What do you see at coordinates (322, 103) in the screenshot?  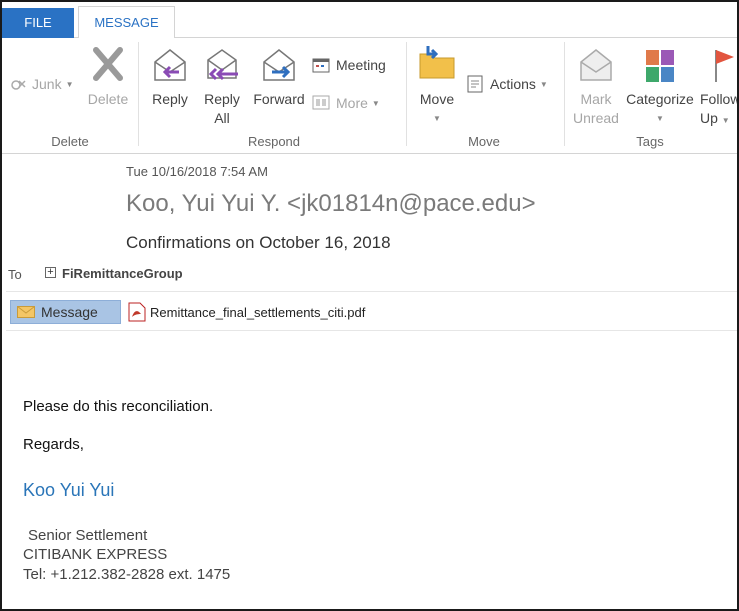 I see `more-icon` at bounding box center [322, 103].